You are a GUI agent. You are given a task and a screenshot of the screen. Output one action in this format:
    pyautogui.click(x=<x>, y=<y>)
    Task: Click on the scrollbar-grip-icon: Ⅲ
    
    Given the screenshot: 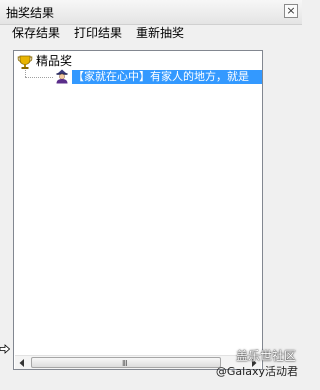 What is the action you would take?
    pyautogui.click(x=125, y=363)
    